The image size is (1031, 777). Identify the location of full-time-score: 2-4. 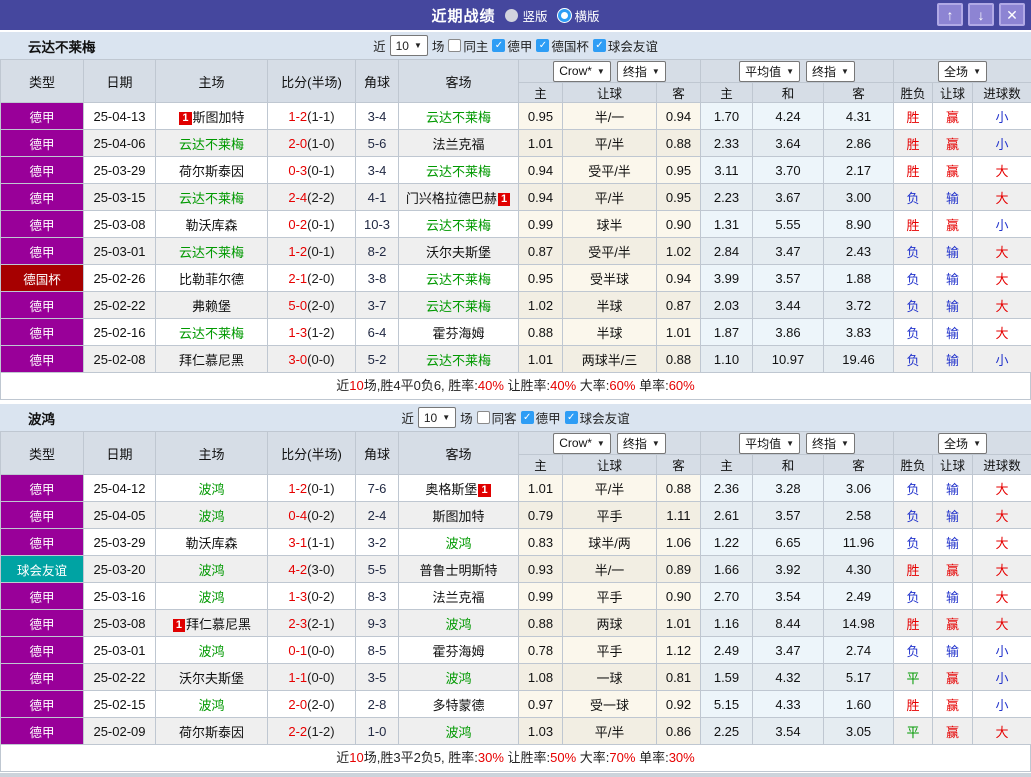
(297, 197).